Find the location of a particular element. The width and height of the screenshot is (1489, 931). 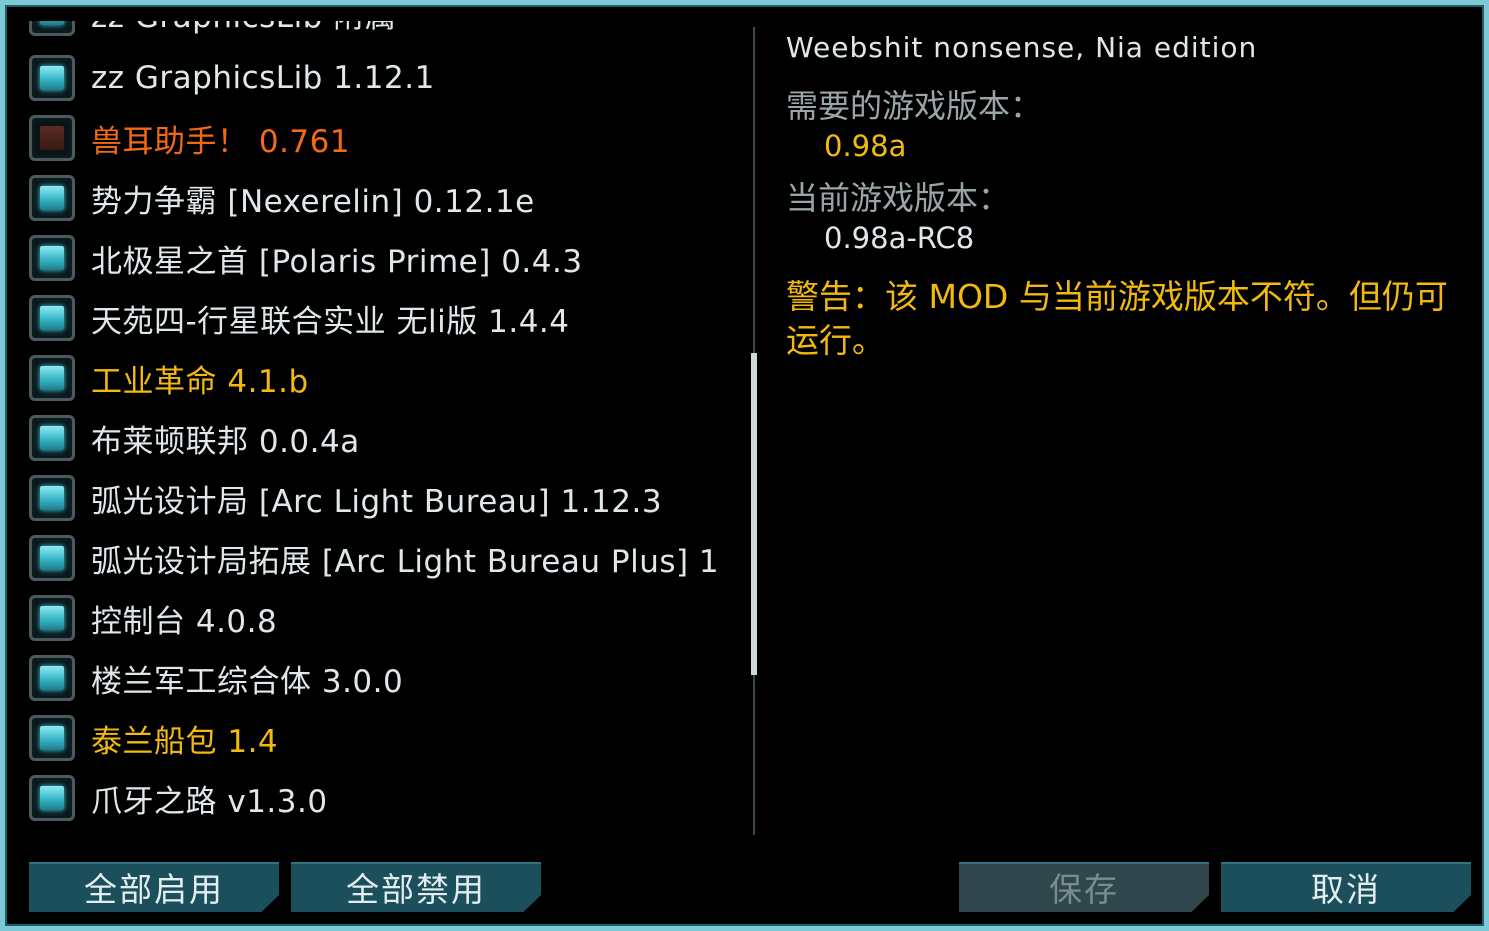

mod-name: 天苑四-行星联合实业 无li版 1.4.4 is located at coordinates (330, 321).